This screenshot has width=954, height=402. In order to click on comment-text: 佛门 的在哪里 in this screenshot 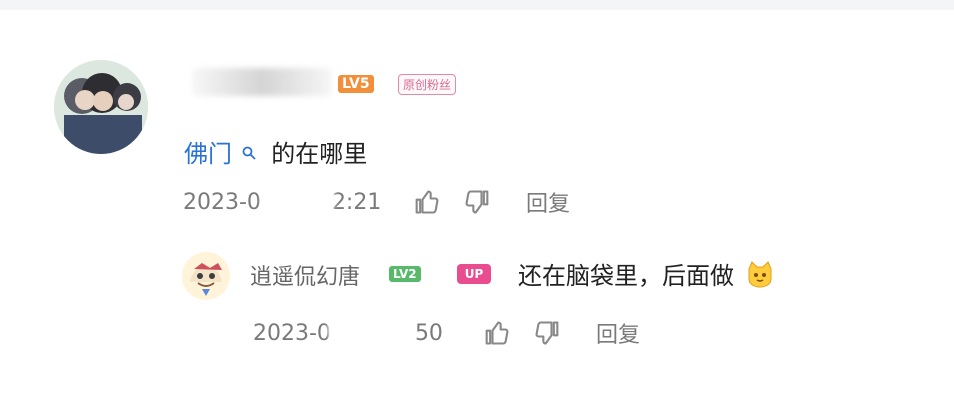, I will do `click(275, 151)`.